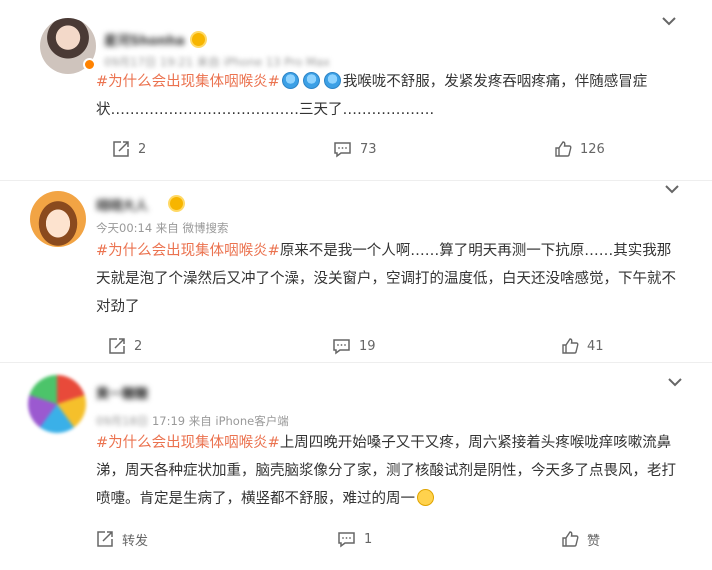  Describe the element at coordinates (162, 228) in the screenshot. I see `post-meta: 今天00:14 来自 微博搜索` at that location.